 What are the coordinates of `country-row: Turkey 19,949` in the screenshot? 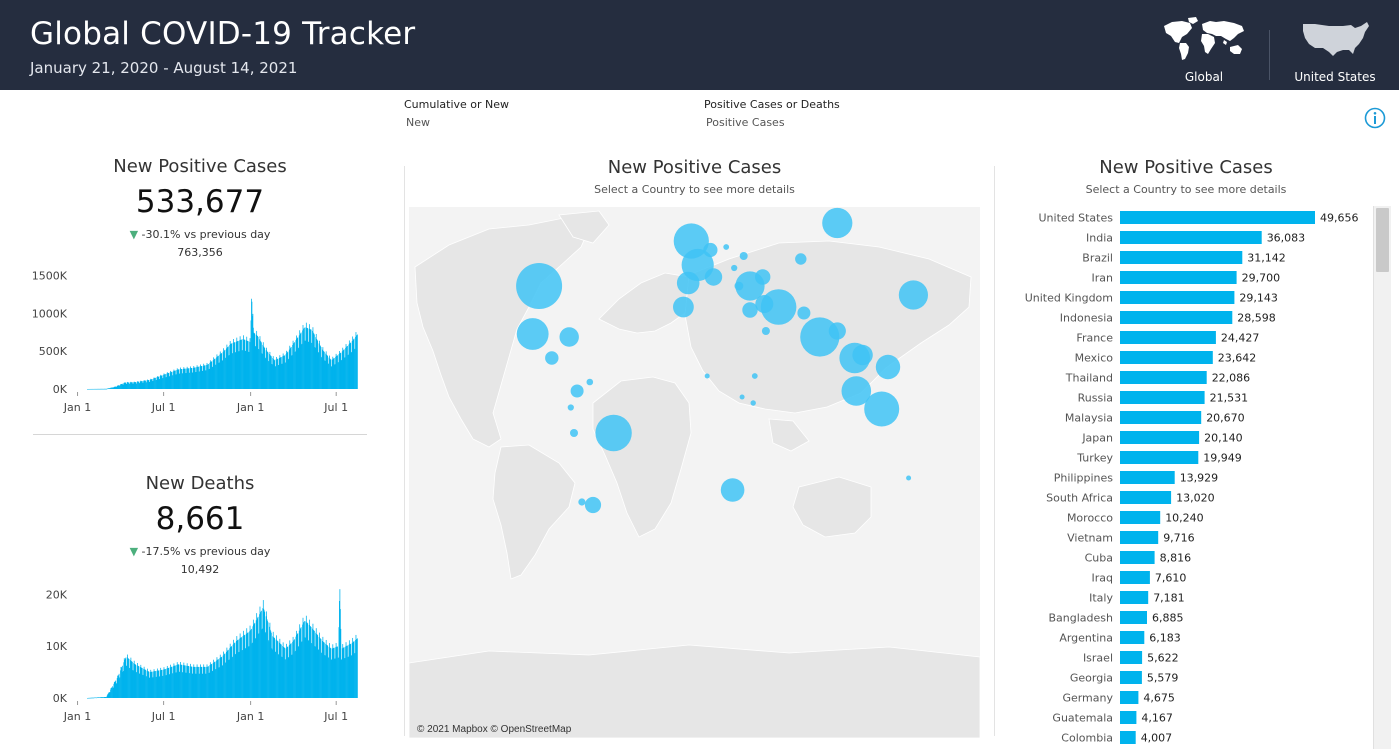 It's located at (1159, 458).